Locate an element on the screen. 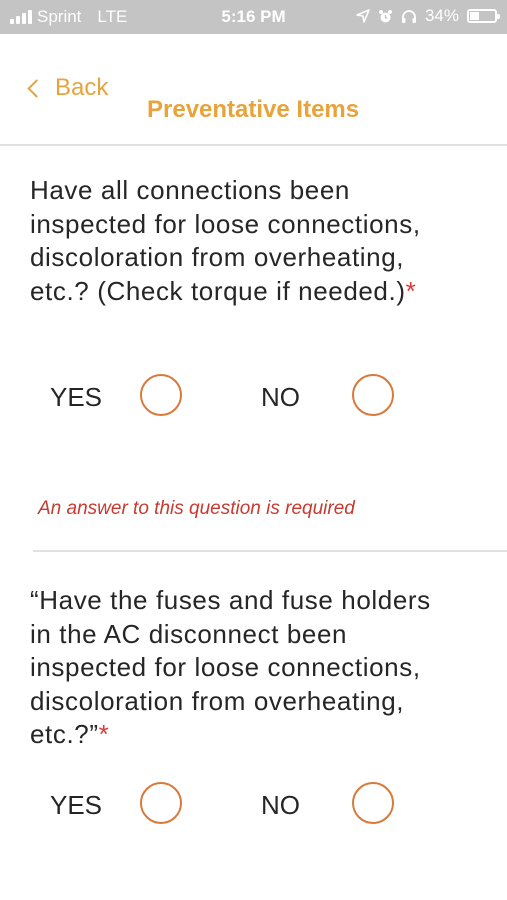 Image resolution: width=507 pixels, height=900 pixels. back-label: Back is located at coordinates (82, 87).